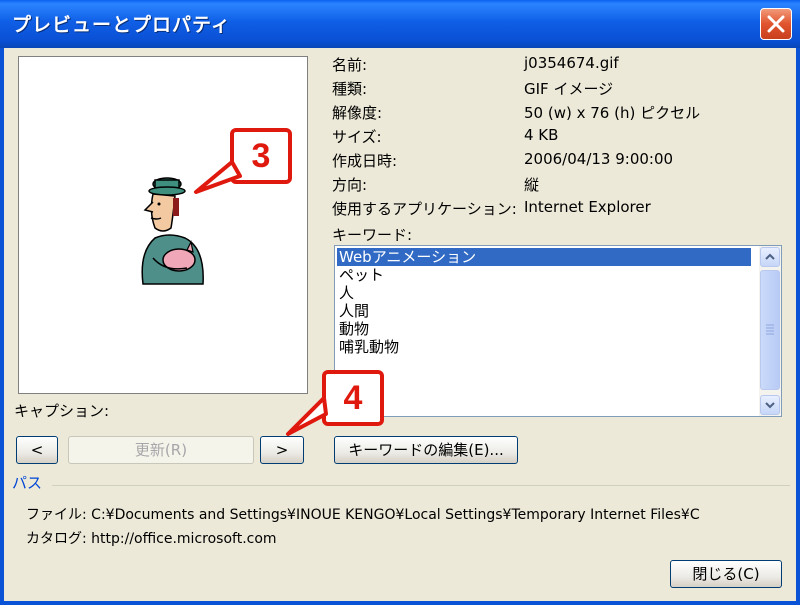  Describe the element at coordinates (121, 25) in the screenshot. I see `window-title: プレビューとプロパティ` at that location.